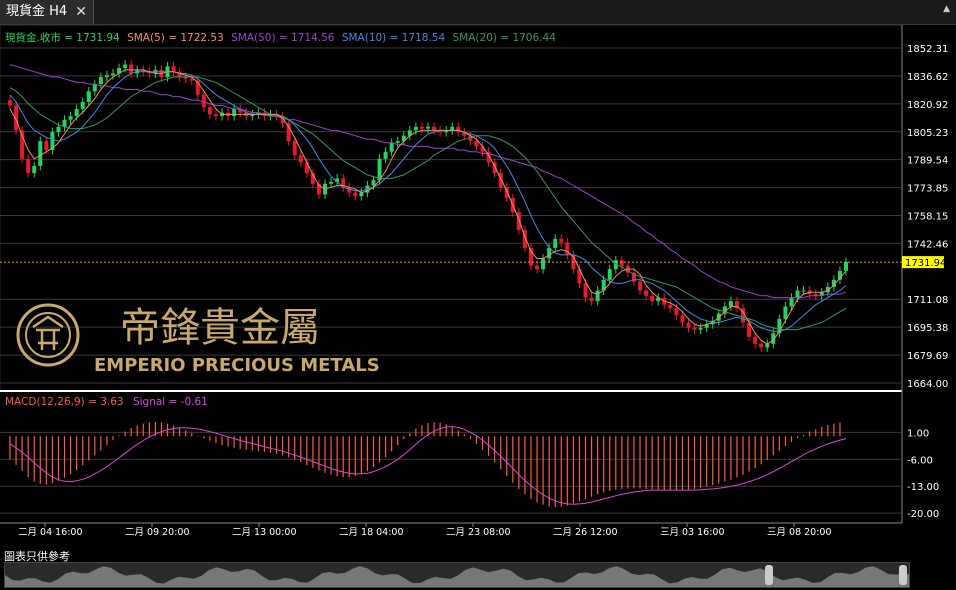 Image resolution: width=956 pixels, height=590 pixels. Describe the element at coordinates (927, 161) in the screenshot. I see `price-tick-label: 1789.54` at that location.